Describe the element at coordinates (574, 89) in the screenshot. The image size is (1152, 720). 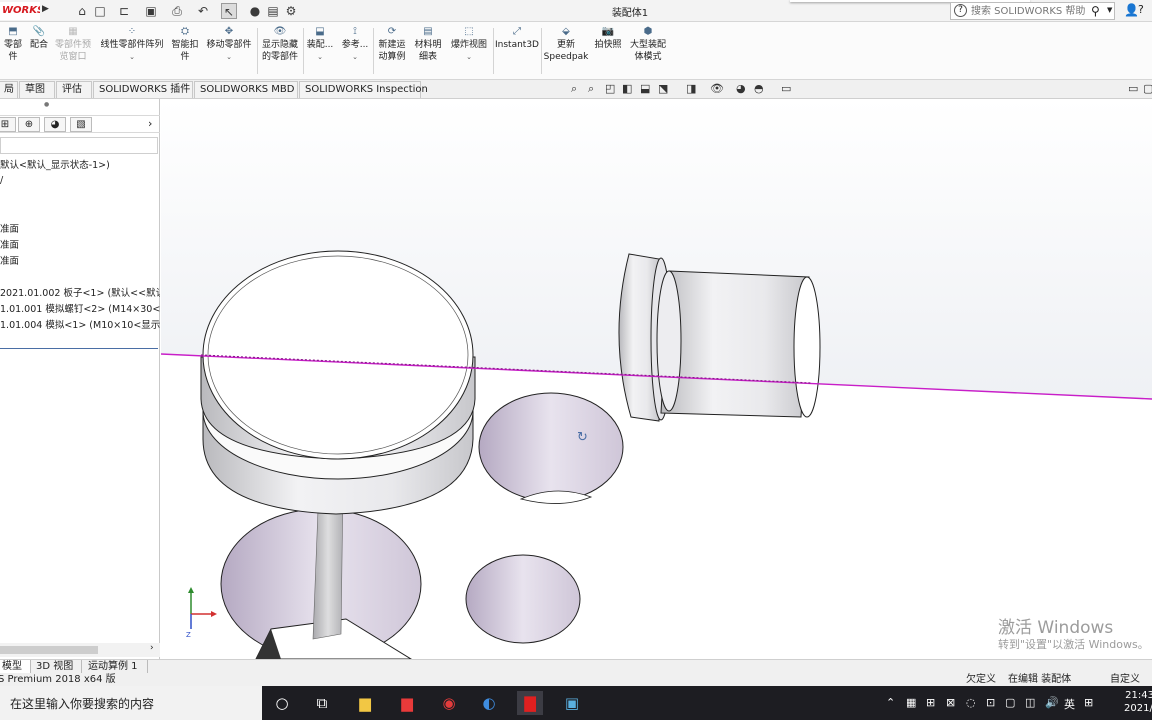
I see `zoom-to-fit-icon: ⌕` at that location.